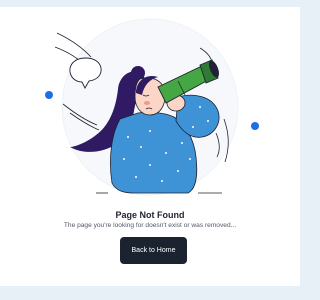  Describe the element at coordinates (147, 103) in the screenshot. I see `cheek` at that location.